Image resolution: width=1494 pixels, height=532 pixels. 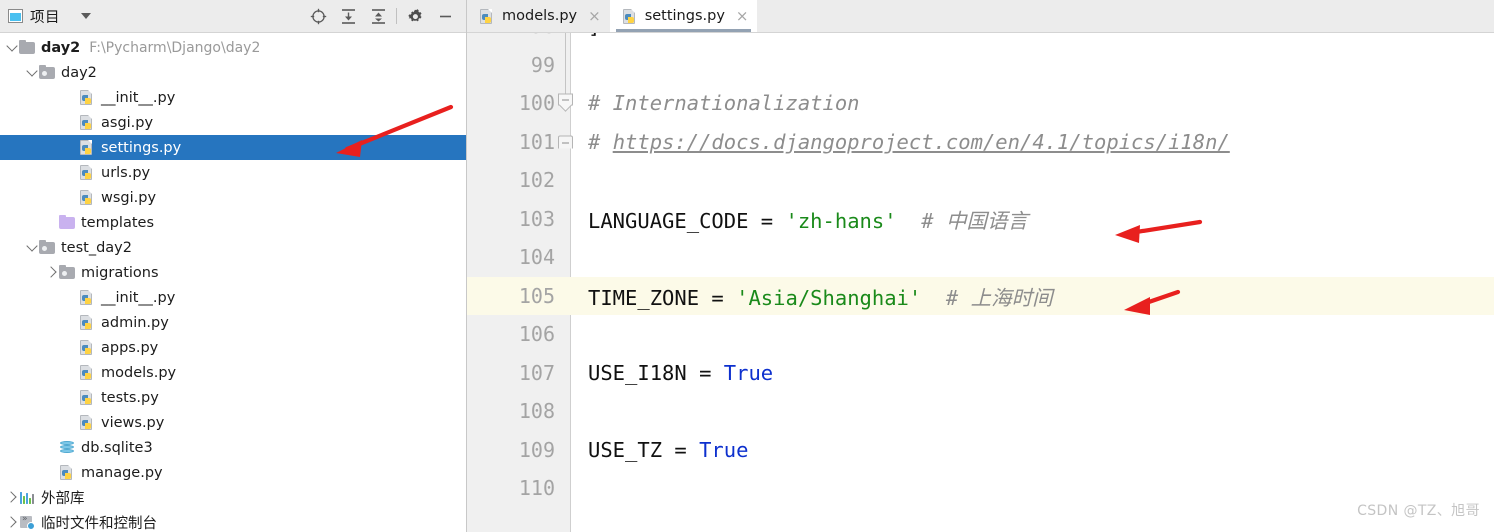 What do you see at coordinates (233, 347) in the screenshot?
I see `tree-item-apps.py: apps.py` at bounding box center [233, 347].